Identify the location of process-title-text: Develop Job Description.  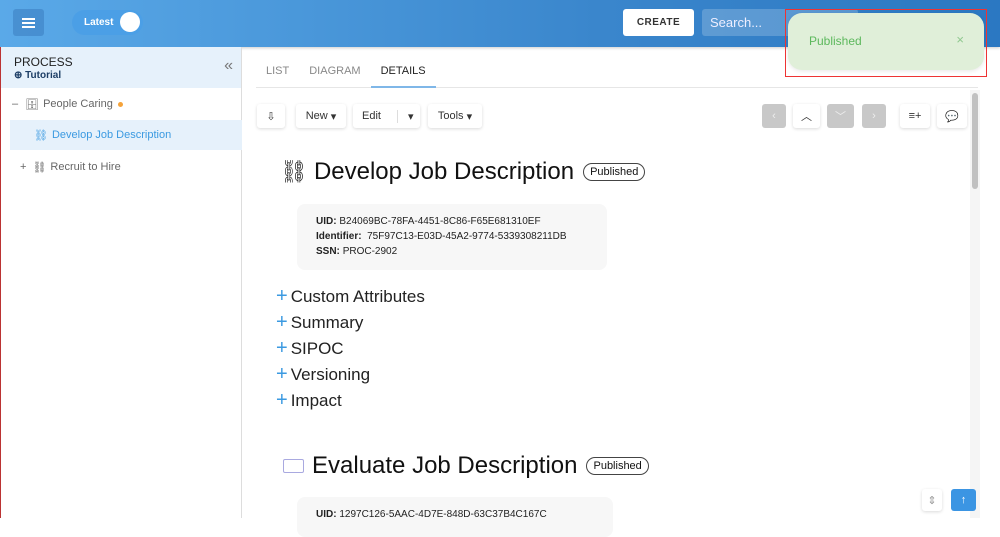
(444, 171).